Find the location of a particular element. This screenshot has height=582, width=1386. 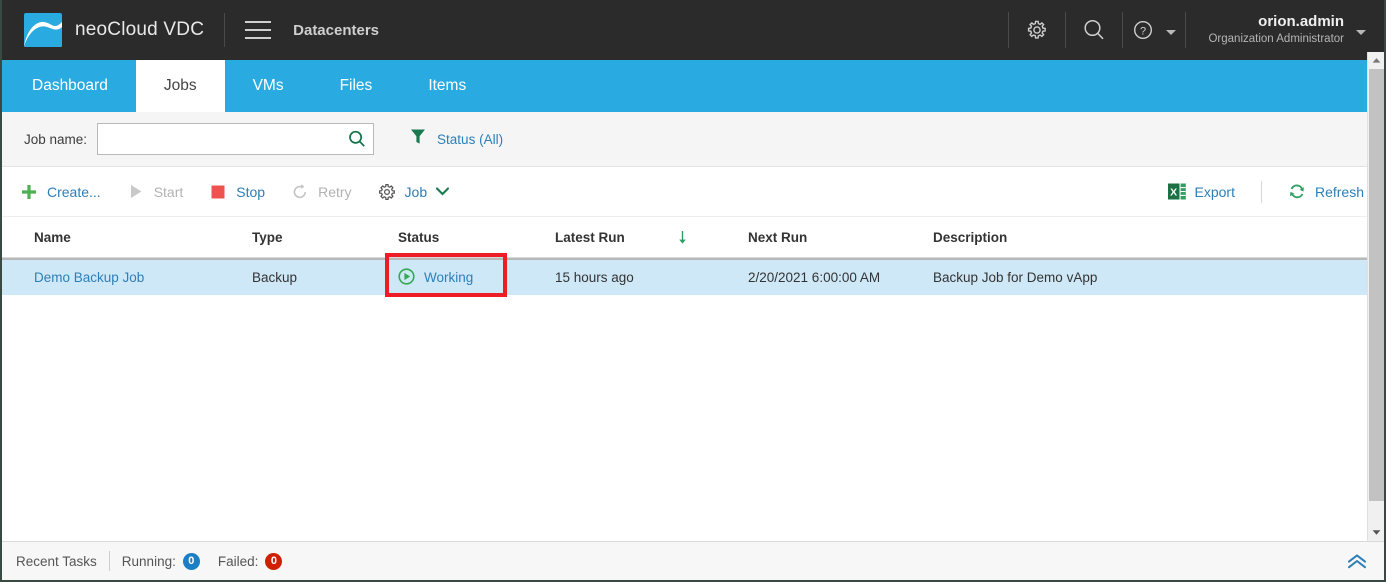

caret-up-icon is located at coordinates (1376, 60).